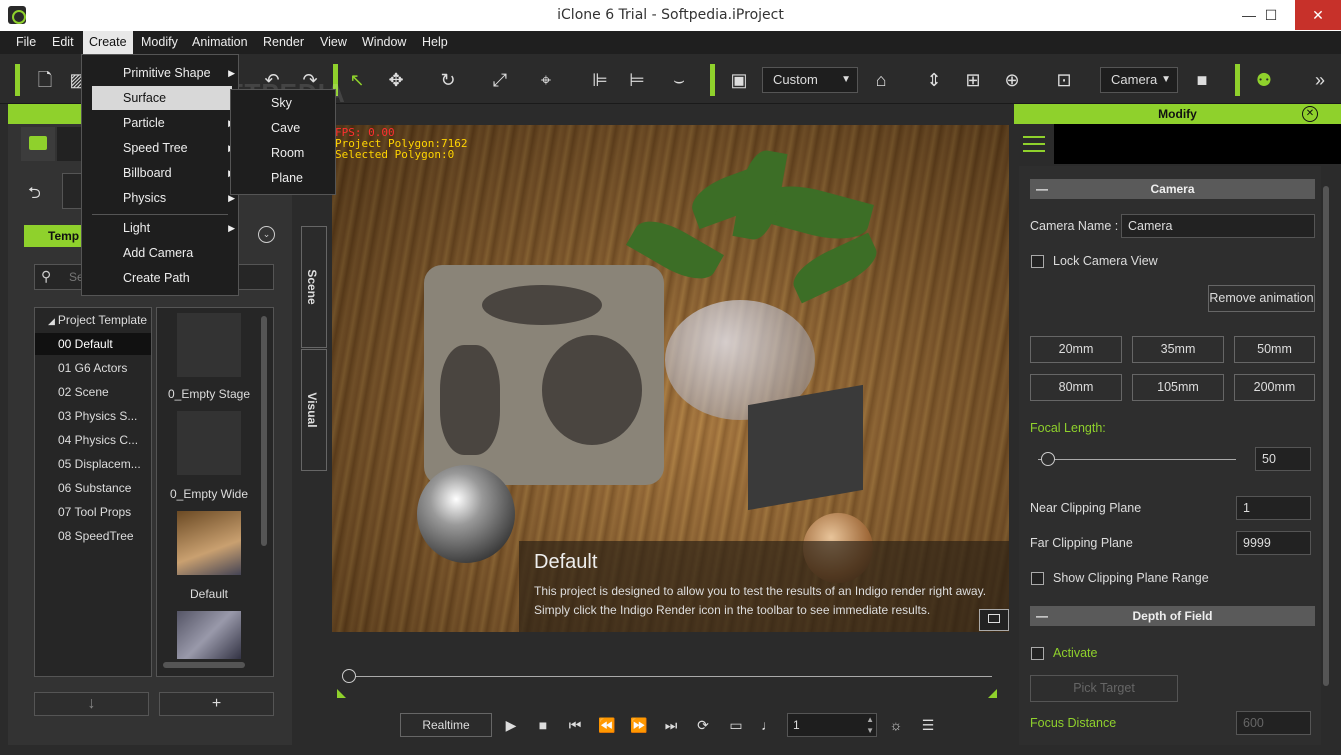  I want to click on tree-item: 06 Substance, so click(93, 488).